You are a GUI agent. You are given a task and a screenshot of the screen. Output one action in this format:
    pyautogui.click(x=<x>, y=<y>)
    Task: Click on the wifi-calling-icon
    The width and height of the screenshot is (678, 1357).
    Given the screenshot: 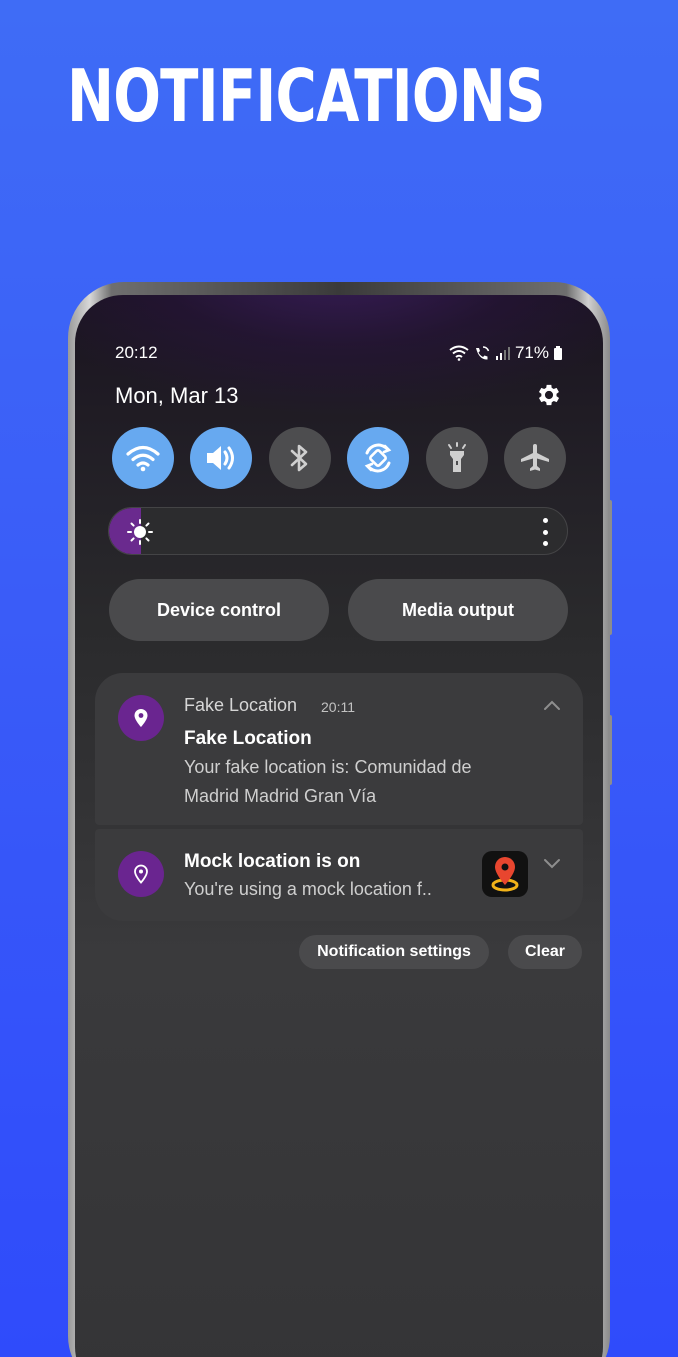 What is the action you would take?
    pyautogui.click(x=482, y=353)
    